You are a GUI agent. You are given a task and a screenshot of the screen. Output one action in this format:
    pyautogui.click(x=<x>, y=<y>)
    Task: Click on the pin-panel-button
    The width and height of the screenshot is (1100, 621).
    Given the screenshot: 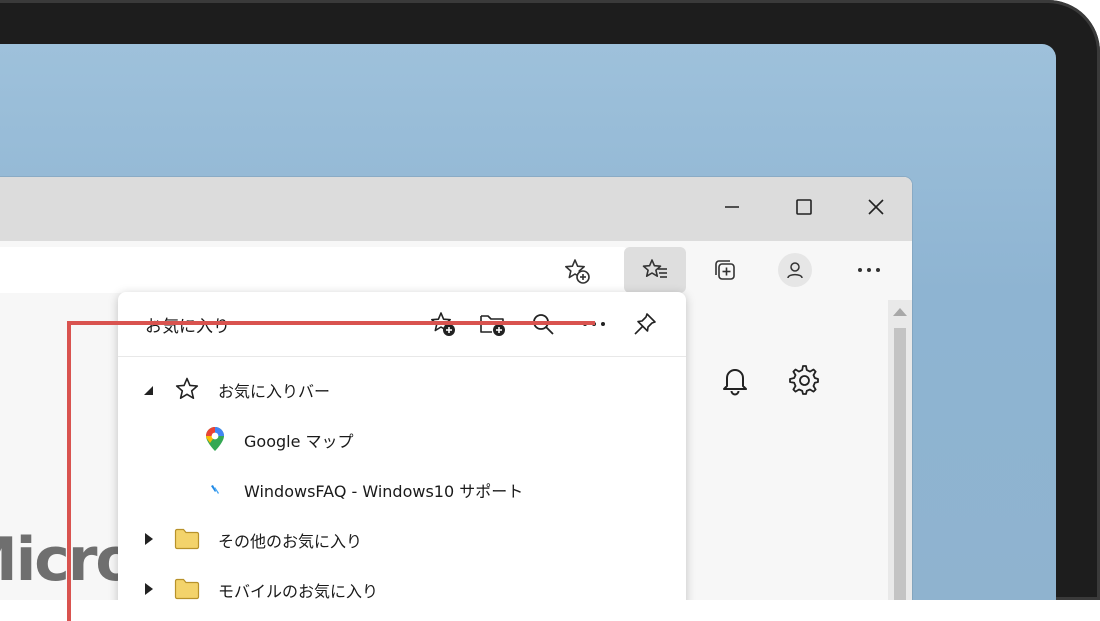 What is the action you would take?
    pyautogui.click(x=645, y=324)
    